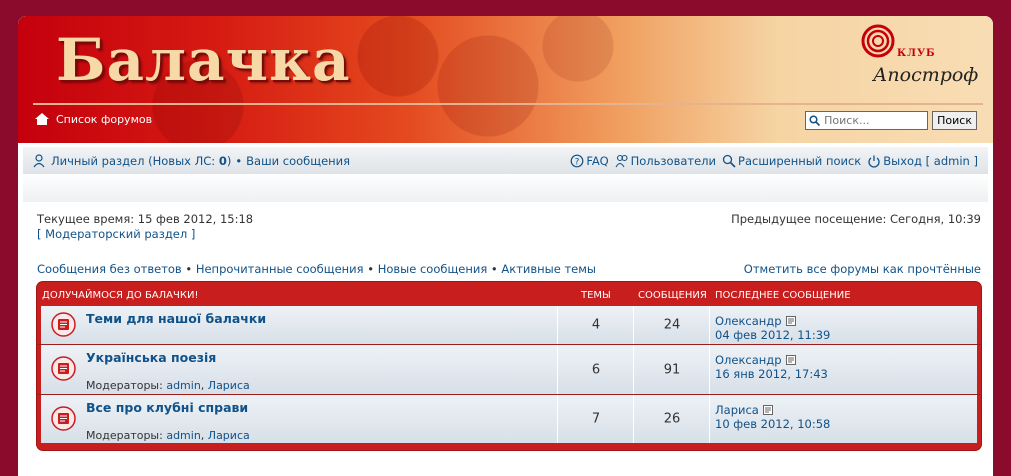  Describe the element at coordinates (145, 219) in the screenshot. I see `current-time: Текущее время: 15 фев 2012, 15:18` at that location.